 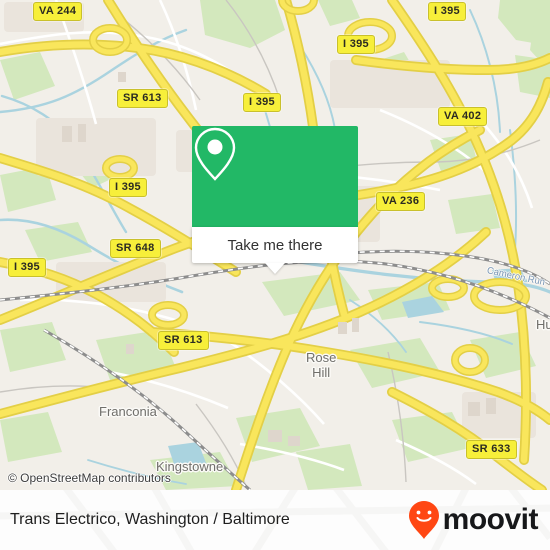 I want to click on place-label-rose-hill: Rose Hill, so click(x=321, y=365).